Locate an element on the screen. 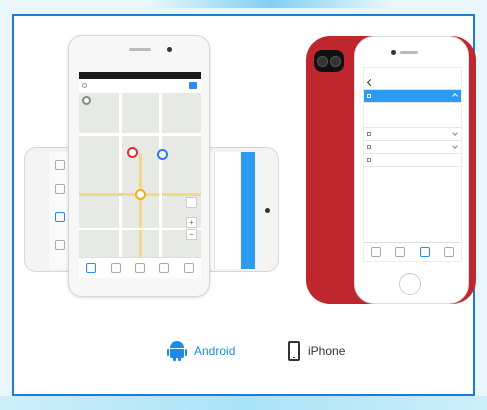 The image size is (487, 410). iphone-screen is located at coordinates (412, 164).